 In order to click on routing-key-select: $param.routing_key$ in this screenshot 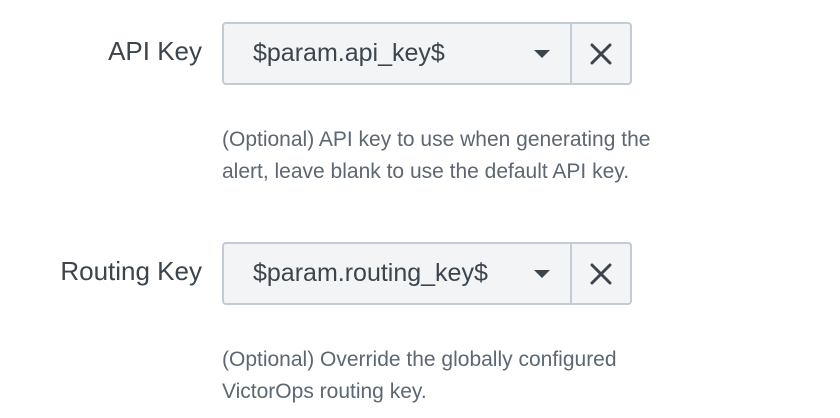, I will do `click(397, 273)`.